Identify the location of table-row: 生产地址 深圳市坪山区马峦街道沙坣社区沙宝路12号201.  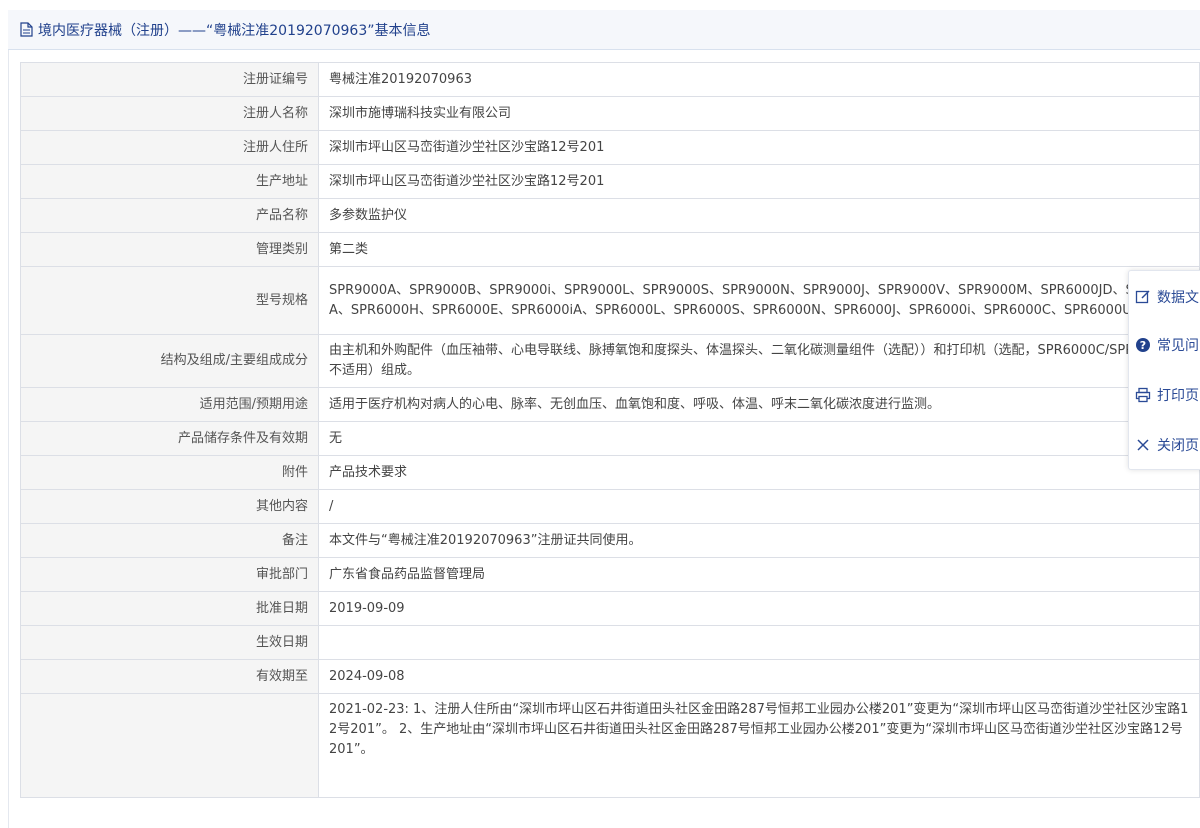
(610, 181).